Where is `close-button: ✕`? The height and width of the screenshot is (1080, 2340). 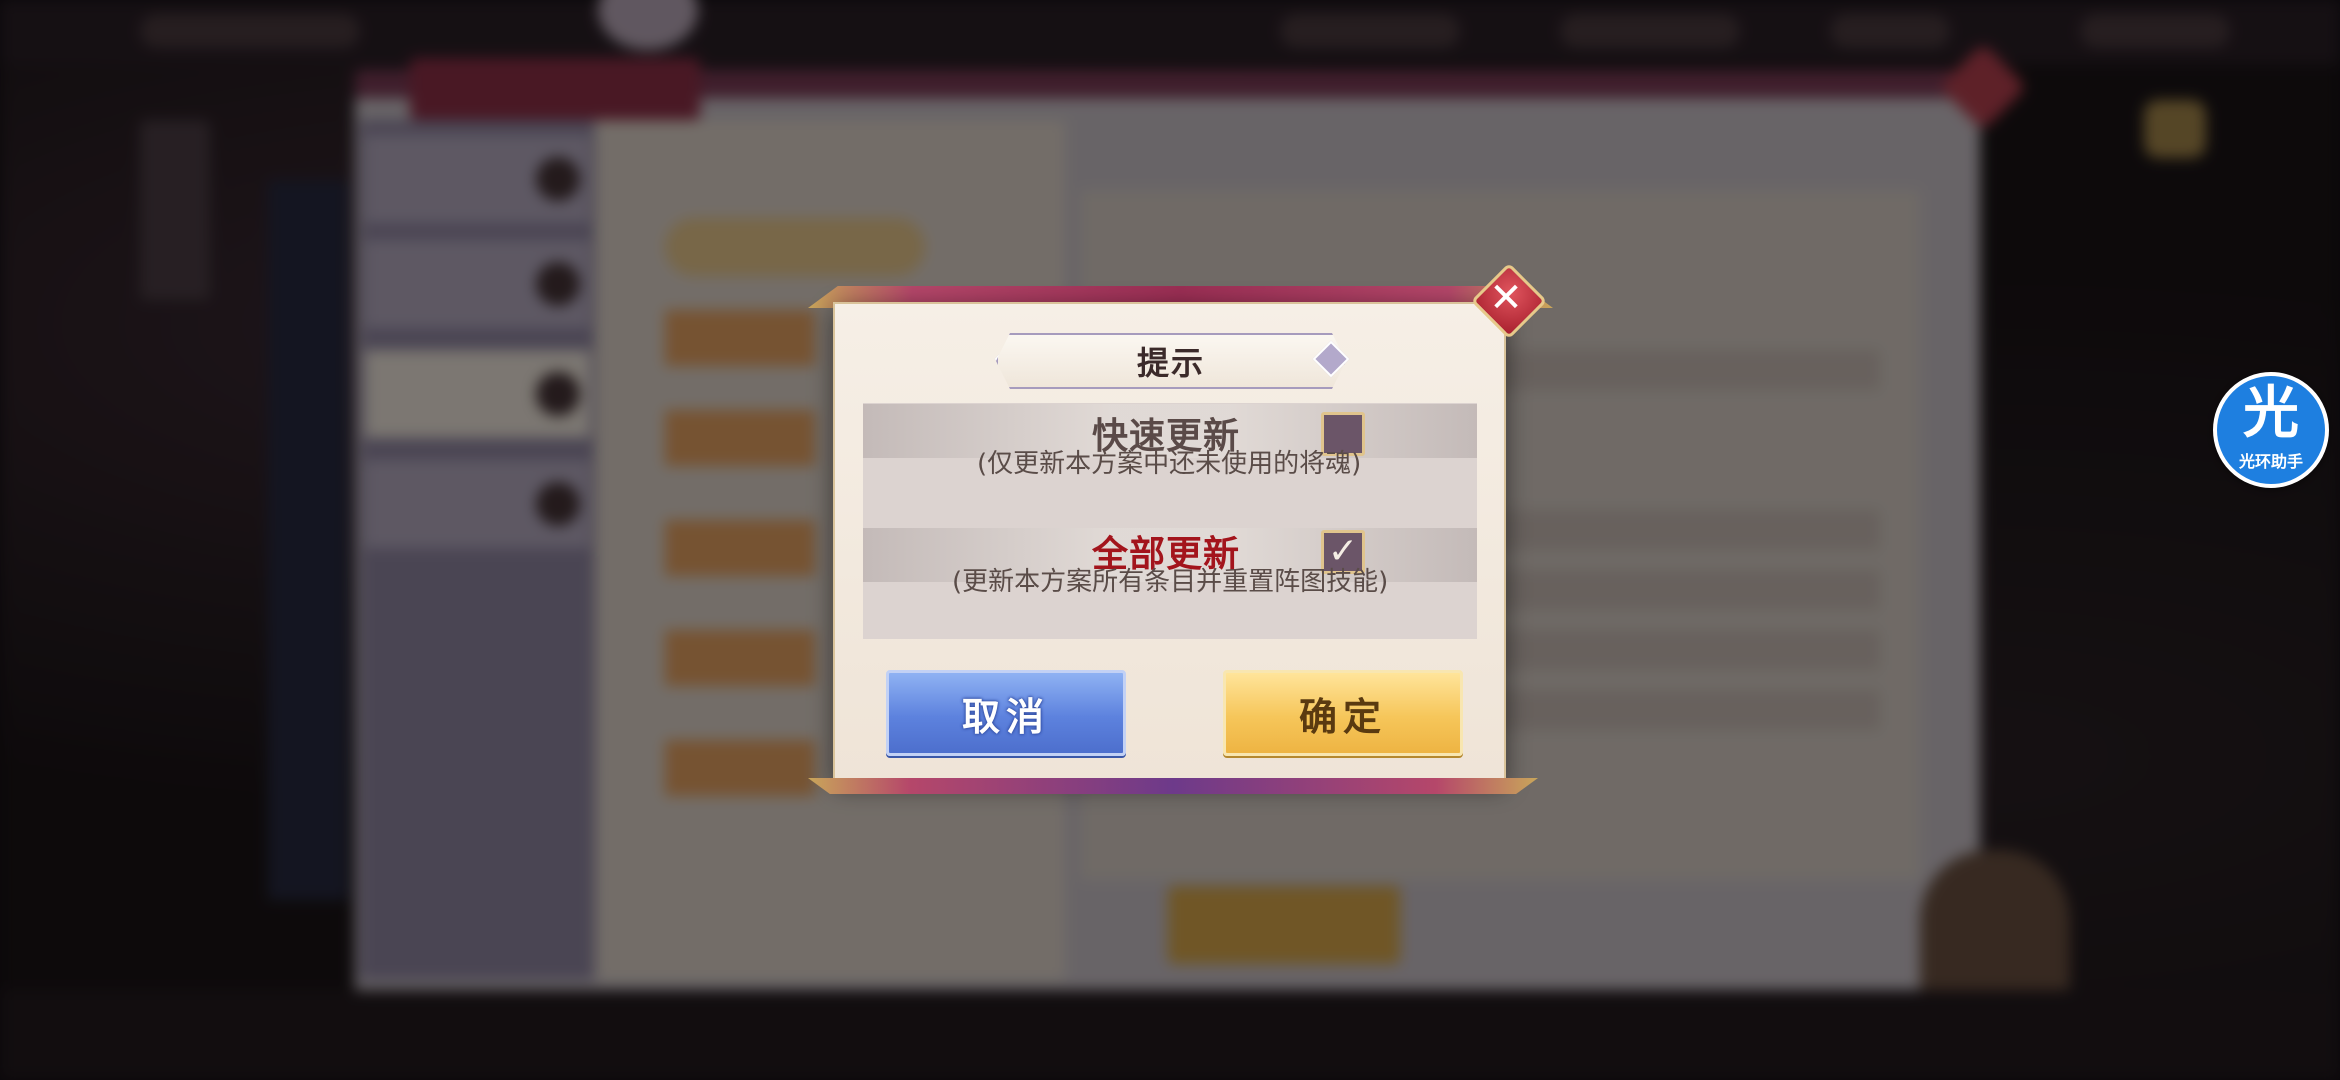
close-button: ✕ is located at coordinates (1509, 301).